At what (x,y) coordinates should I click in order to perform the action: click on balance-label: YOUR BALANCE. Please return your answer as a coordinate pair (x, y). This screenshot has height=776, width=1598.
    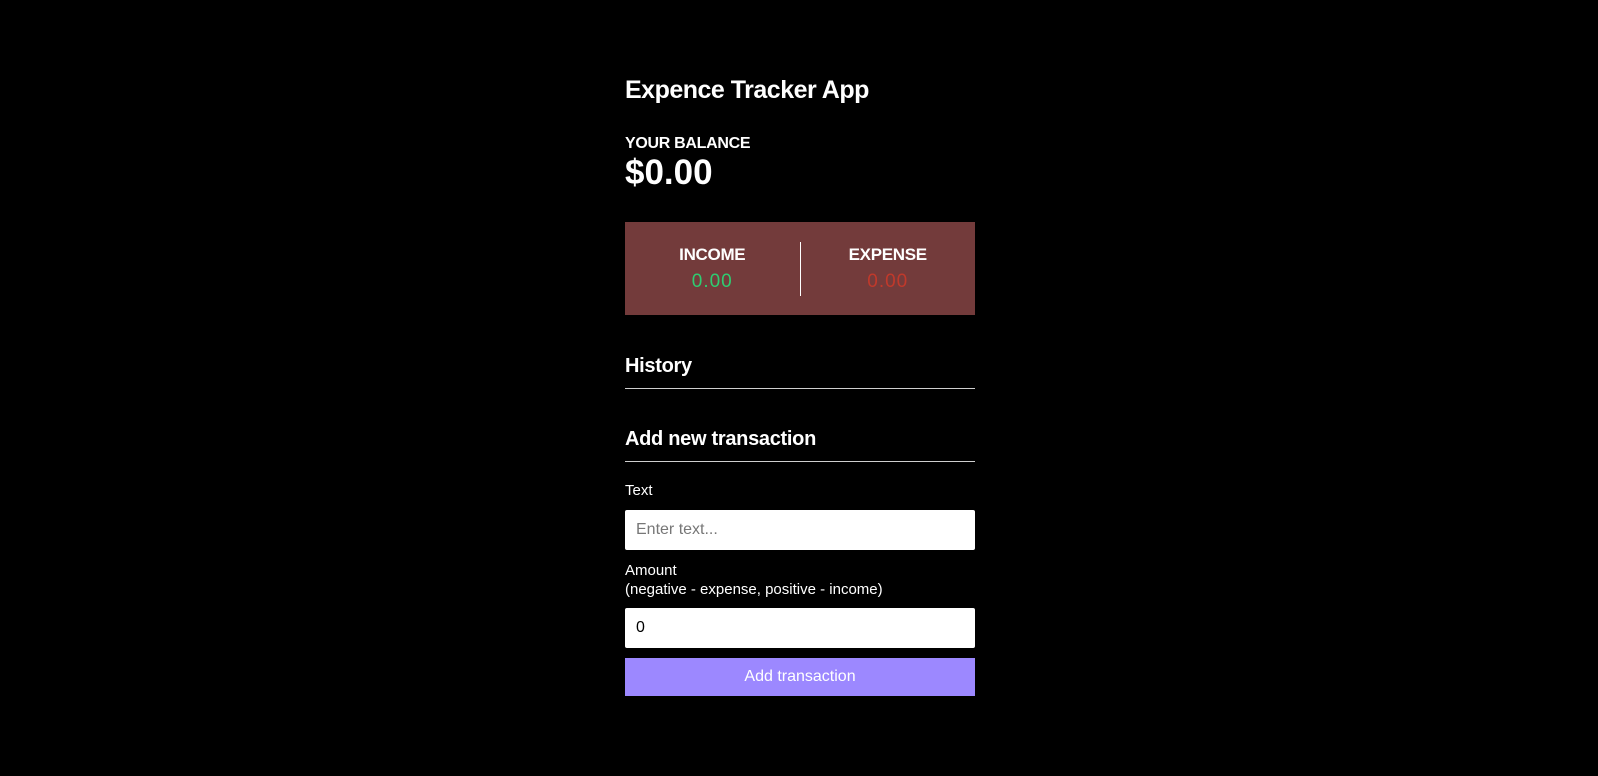
    Looking at the image, I should click on (688, 143).